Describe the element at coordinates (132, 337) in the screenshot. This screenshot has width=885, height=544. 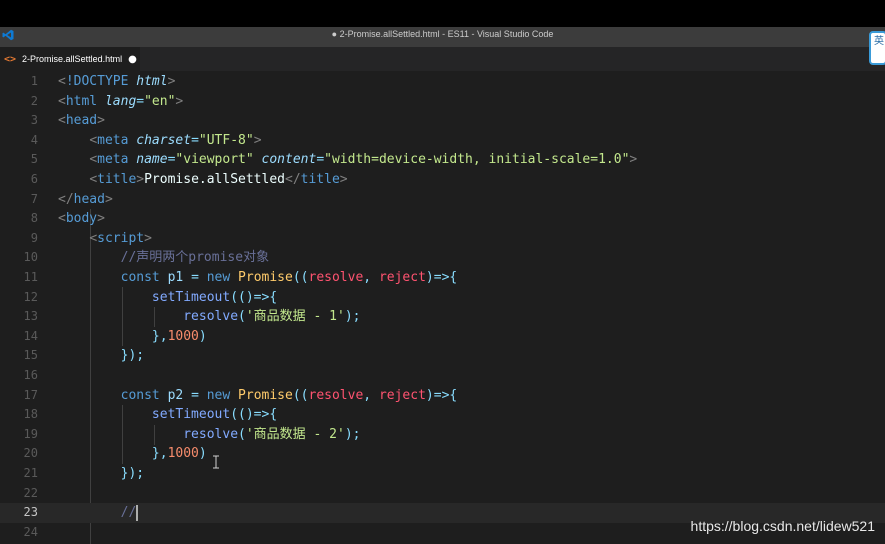
I see `code-text: },1000)` at that location.